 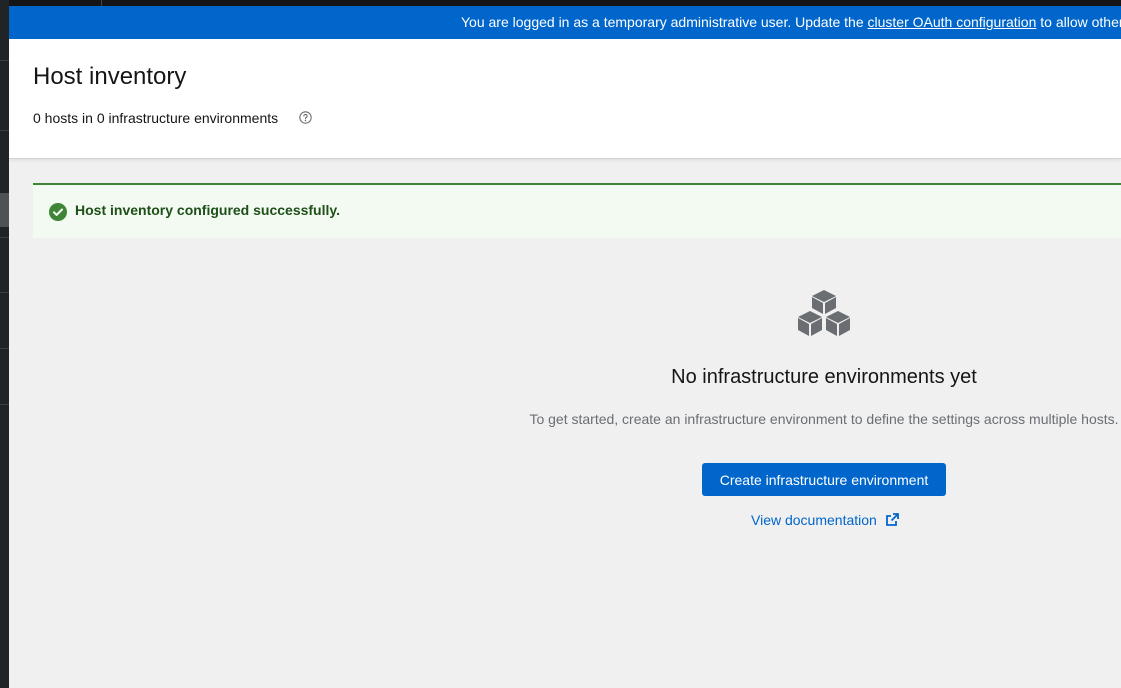 What do you see at coordinates (824, 377) in the screenshot?
I see `empty-state-title: No infrastructure environments yet` at bounding box center [824, 377].